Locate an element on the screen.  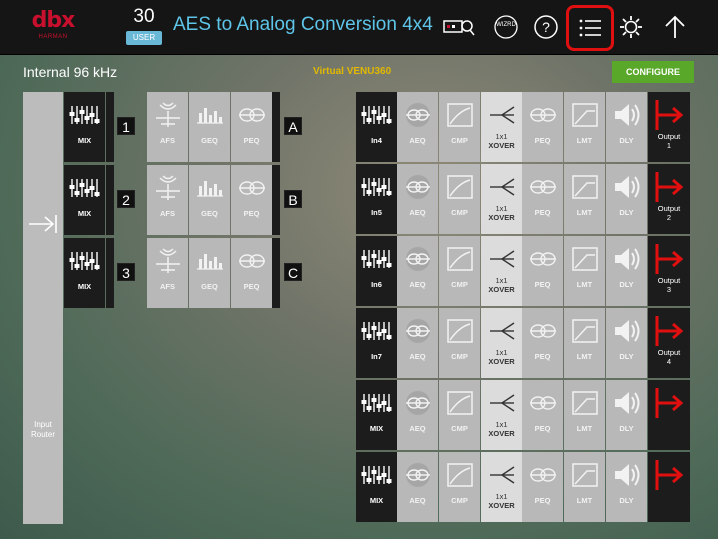
peq-block-row-6: PEQ is located at coordinates (542, 487).